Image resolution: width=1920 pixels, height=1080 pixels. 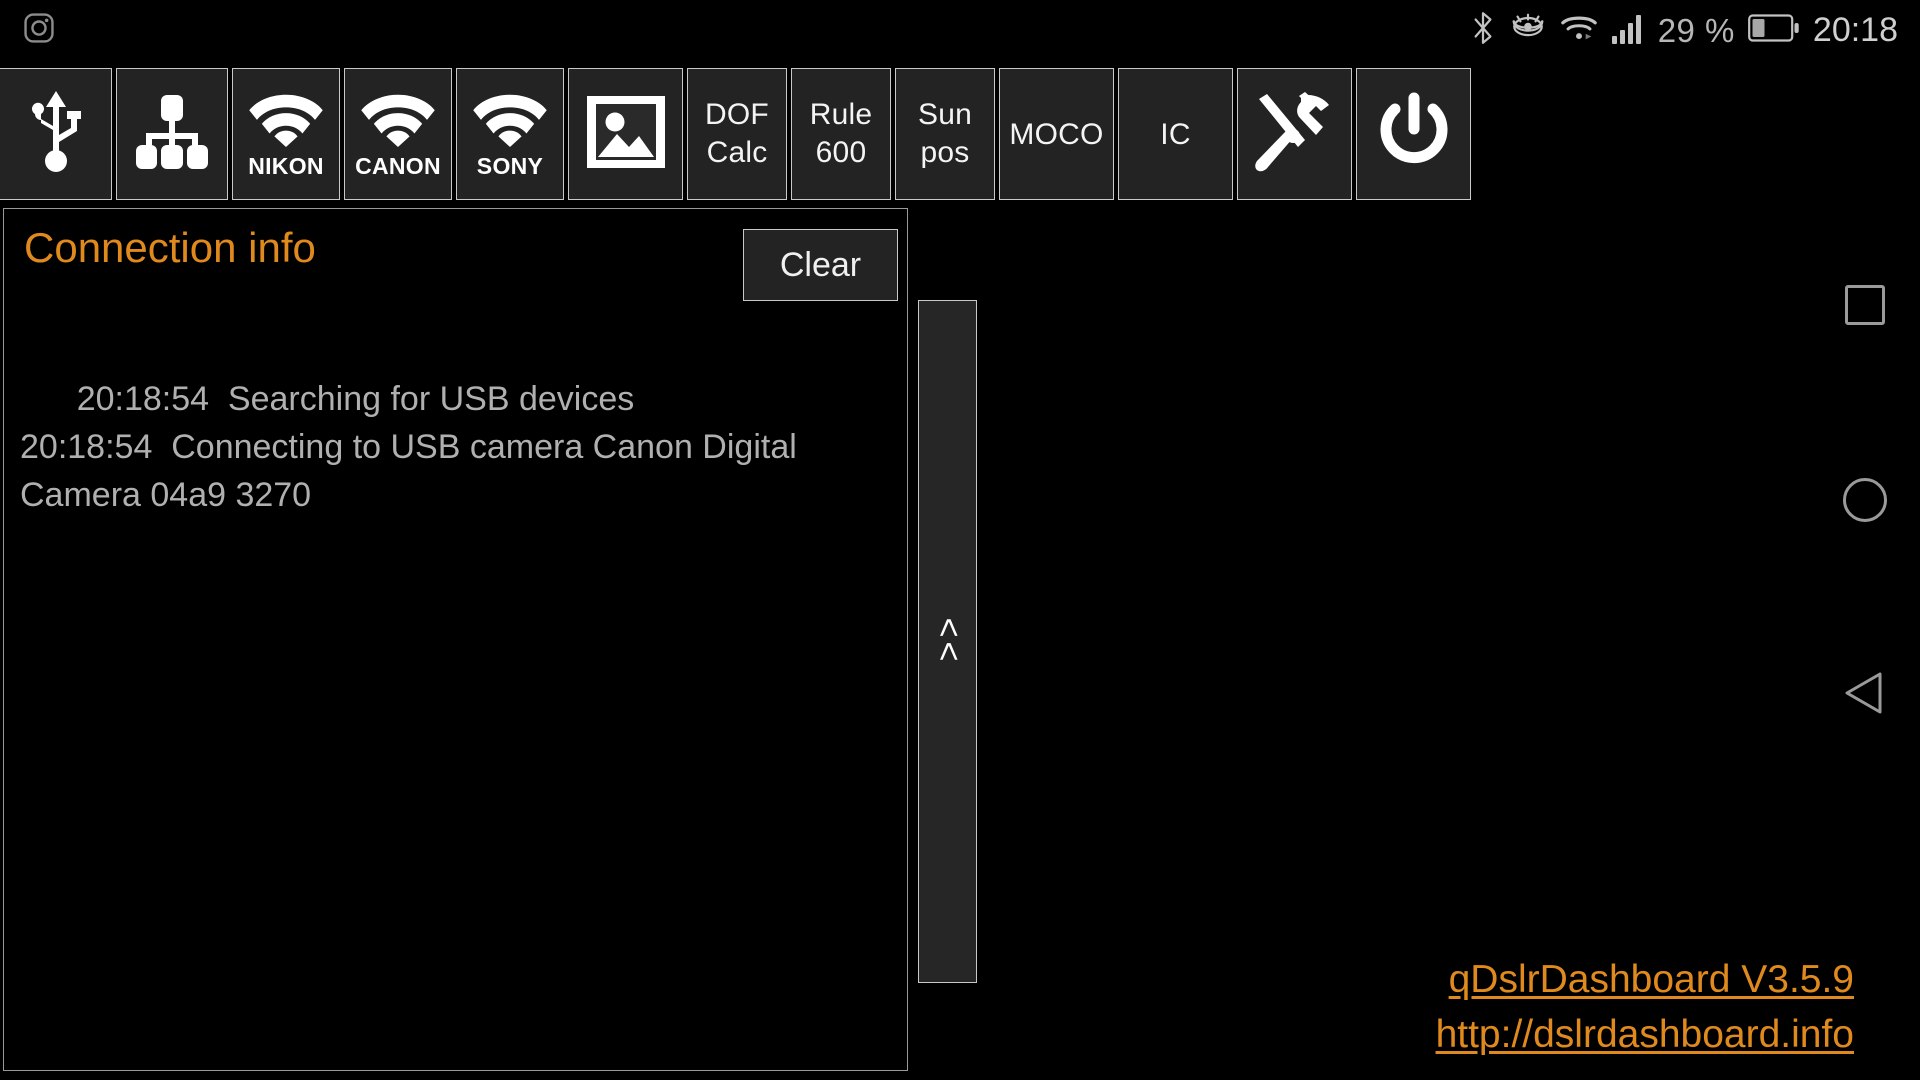 I want to click on android-nav-bar, so click(x=1865, y=570).